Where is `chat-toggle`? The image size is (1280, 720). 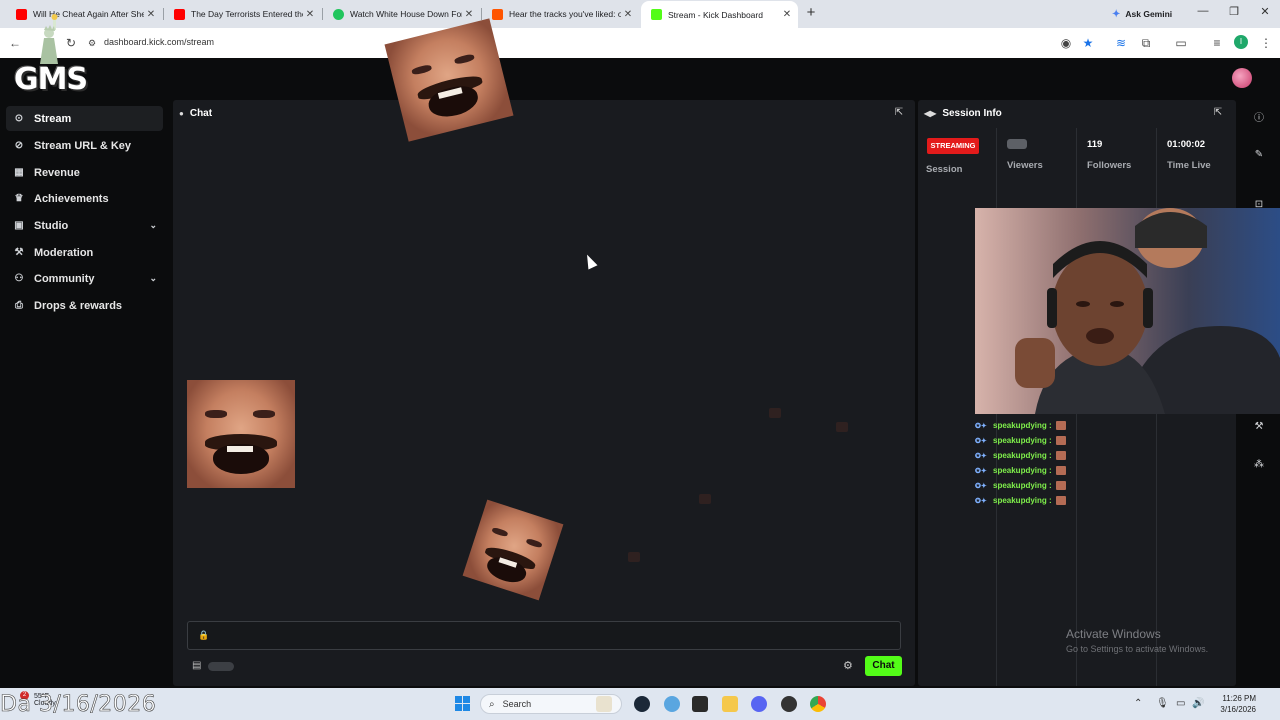 chat-toggle is located at coordinates (221, 666).